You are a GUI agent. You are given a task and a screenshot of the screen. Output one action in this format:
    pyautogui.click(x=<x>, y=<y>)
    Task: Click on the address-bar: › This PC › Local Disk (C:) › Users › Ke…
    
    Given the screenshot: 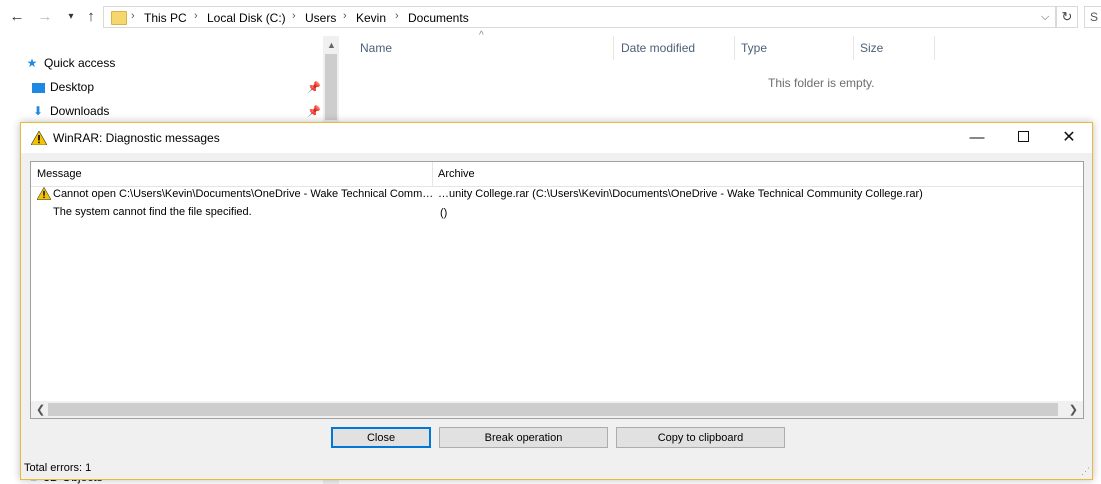 What is the action you would take?
    pyautogui.click(x=579, y=17)
    